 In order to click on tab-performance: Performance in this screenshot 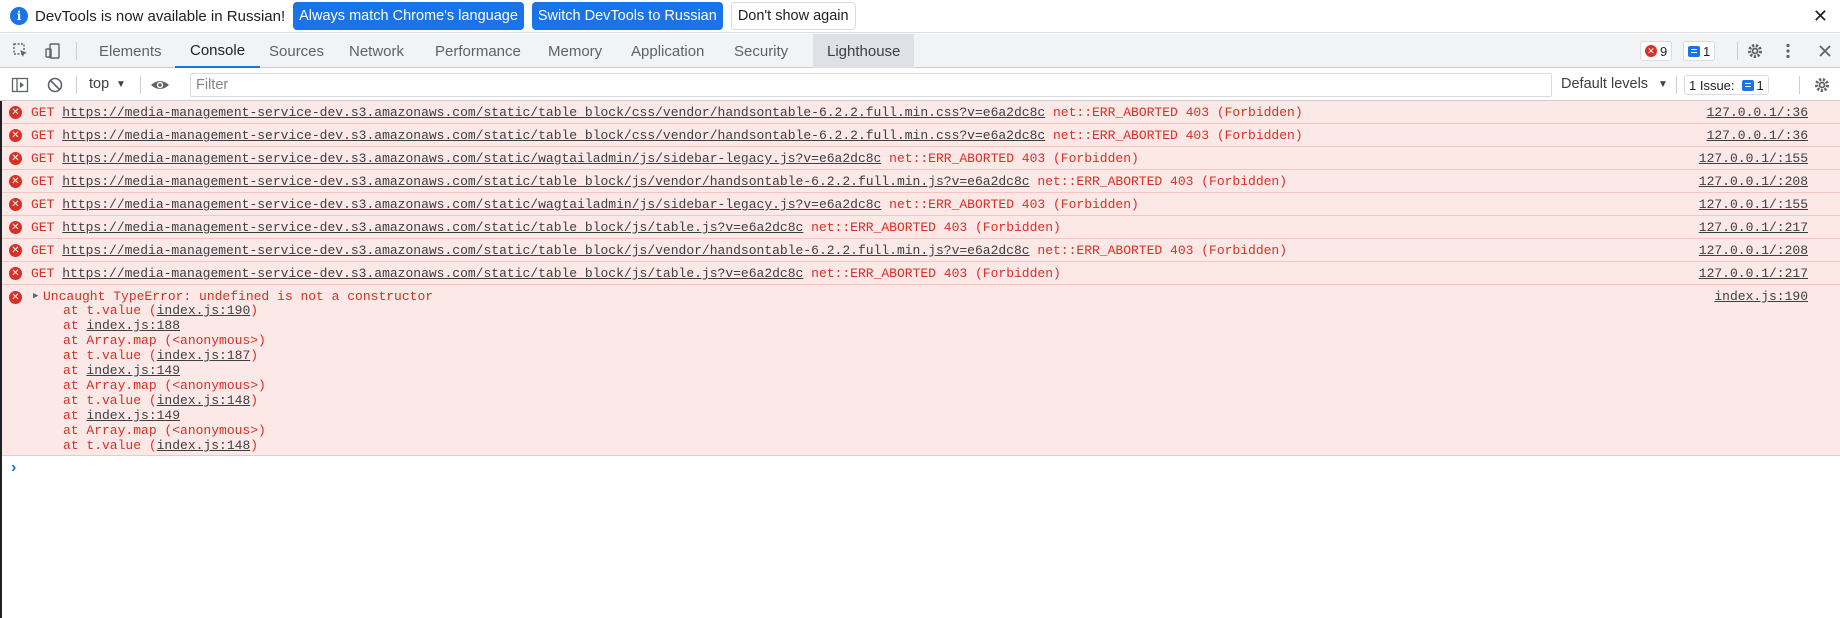, I will do `click(478, 51)`.